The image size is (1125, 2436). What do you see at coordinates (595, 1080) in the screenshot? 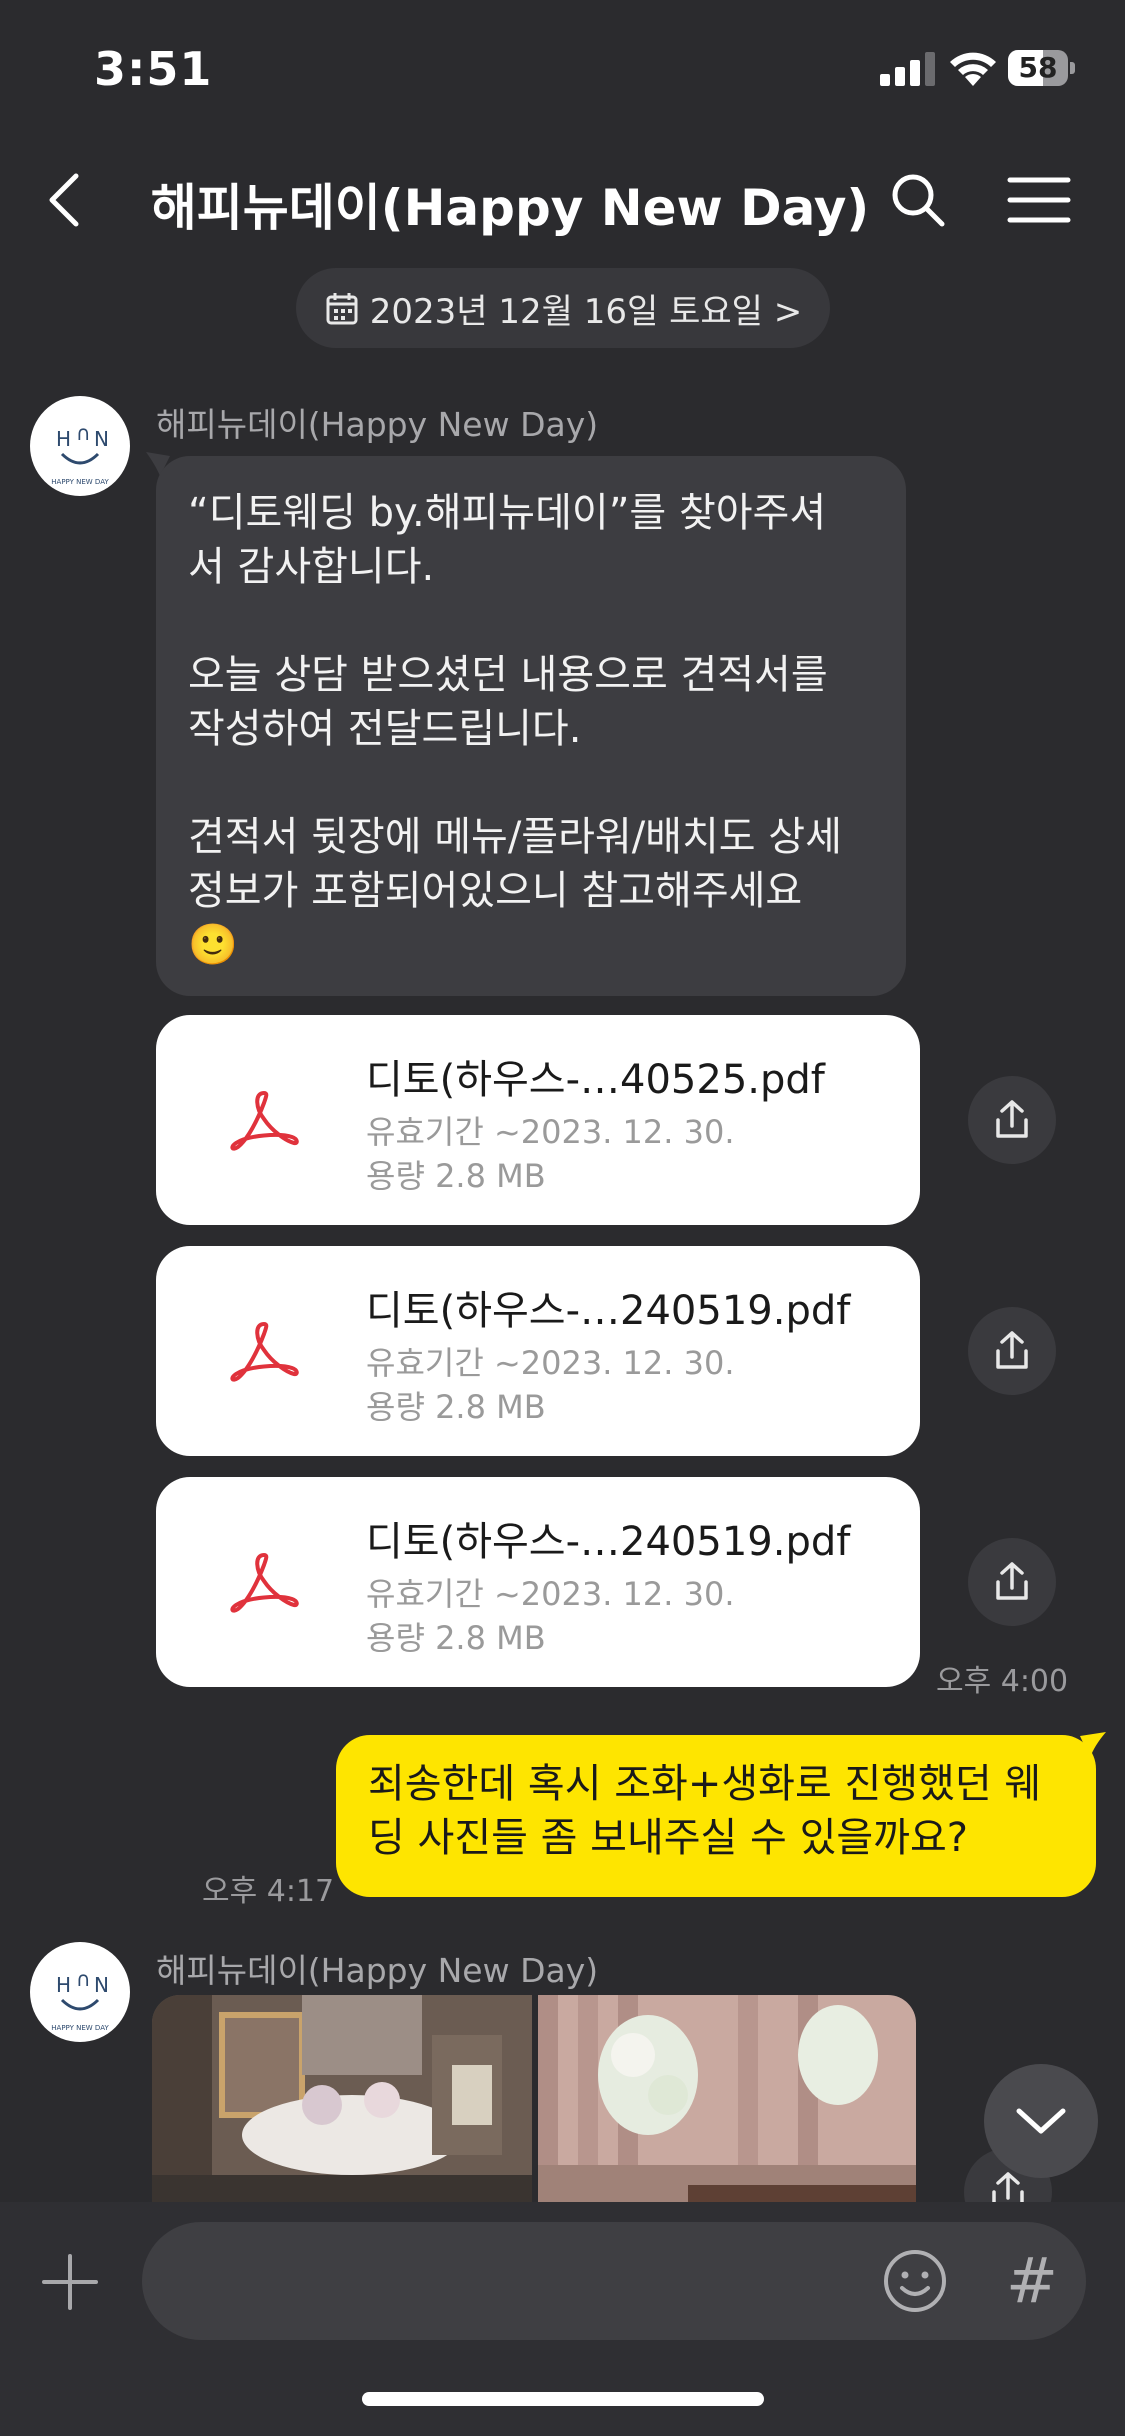
I see `file-name: 디토(하우스-…40525.pdf` at bounding box center [595, 1080].